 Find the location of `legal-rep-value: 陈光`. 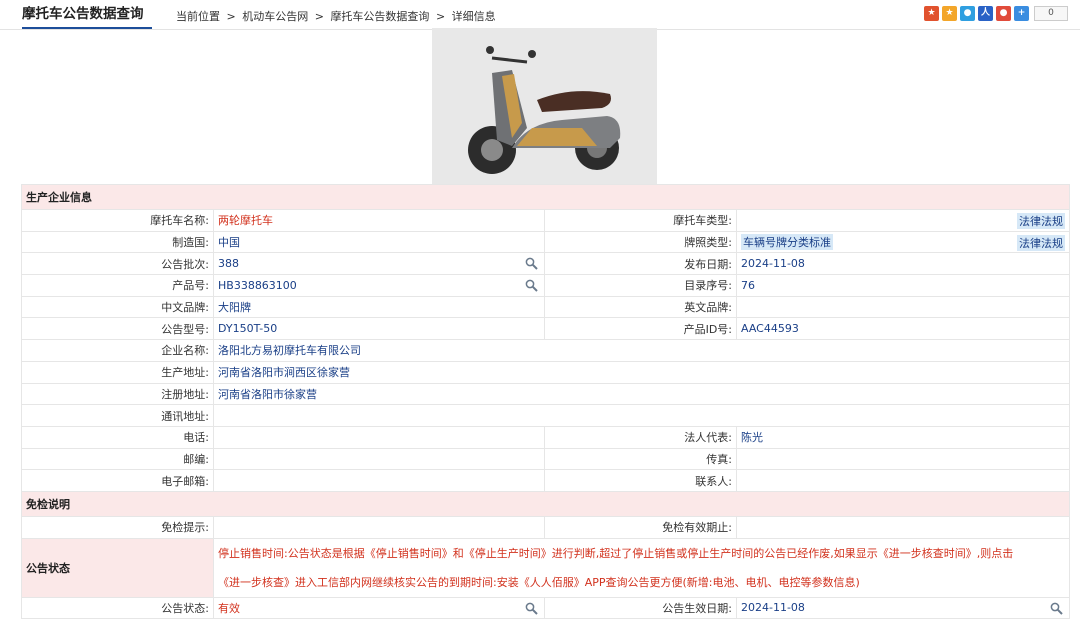

legal-rep-value: 陈光 is located at coordinates (903, 437).